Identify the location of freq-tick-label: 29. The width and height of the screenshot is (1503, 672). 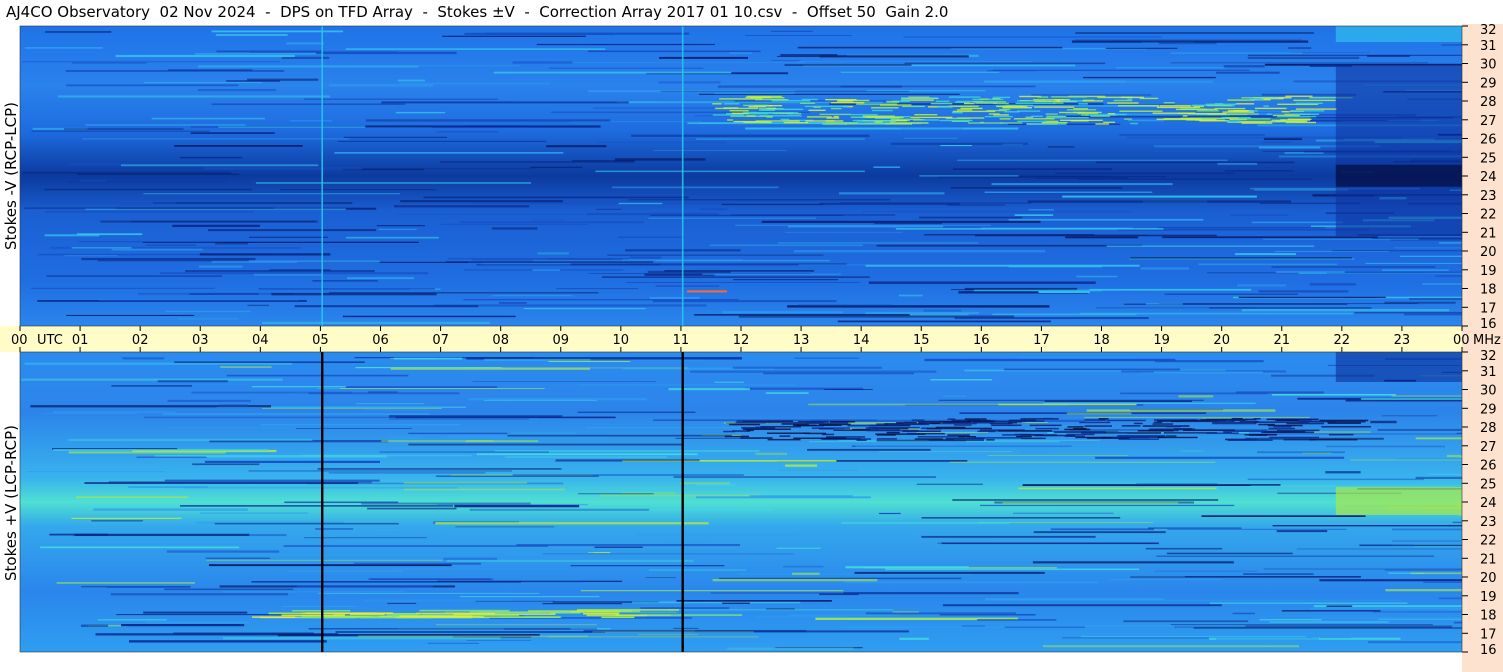
(1488, 83).